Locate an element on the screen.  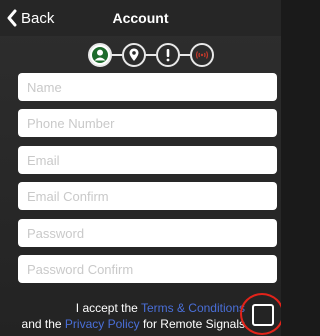
step-person is located at coordinates (100, 55).